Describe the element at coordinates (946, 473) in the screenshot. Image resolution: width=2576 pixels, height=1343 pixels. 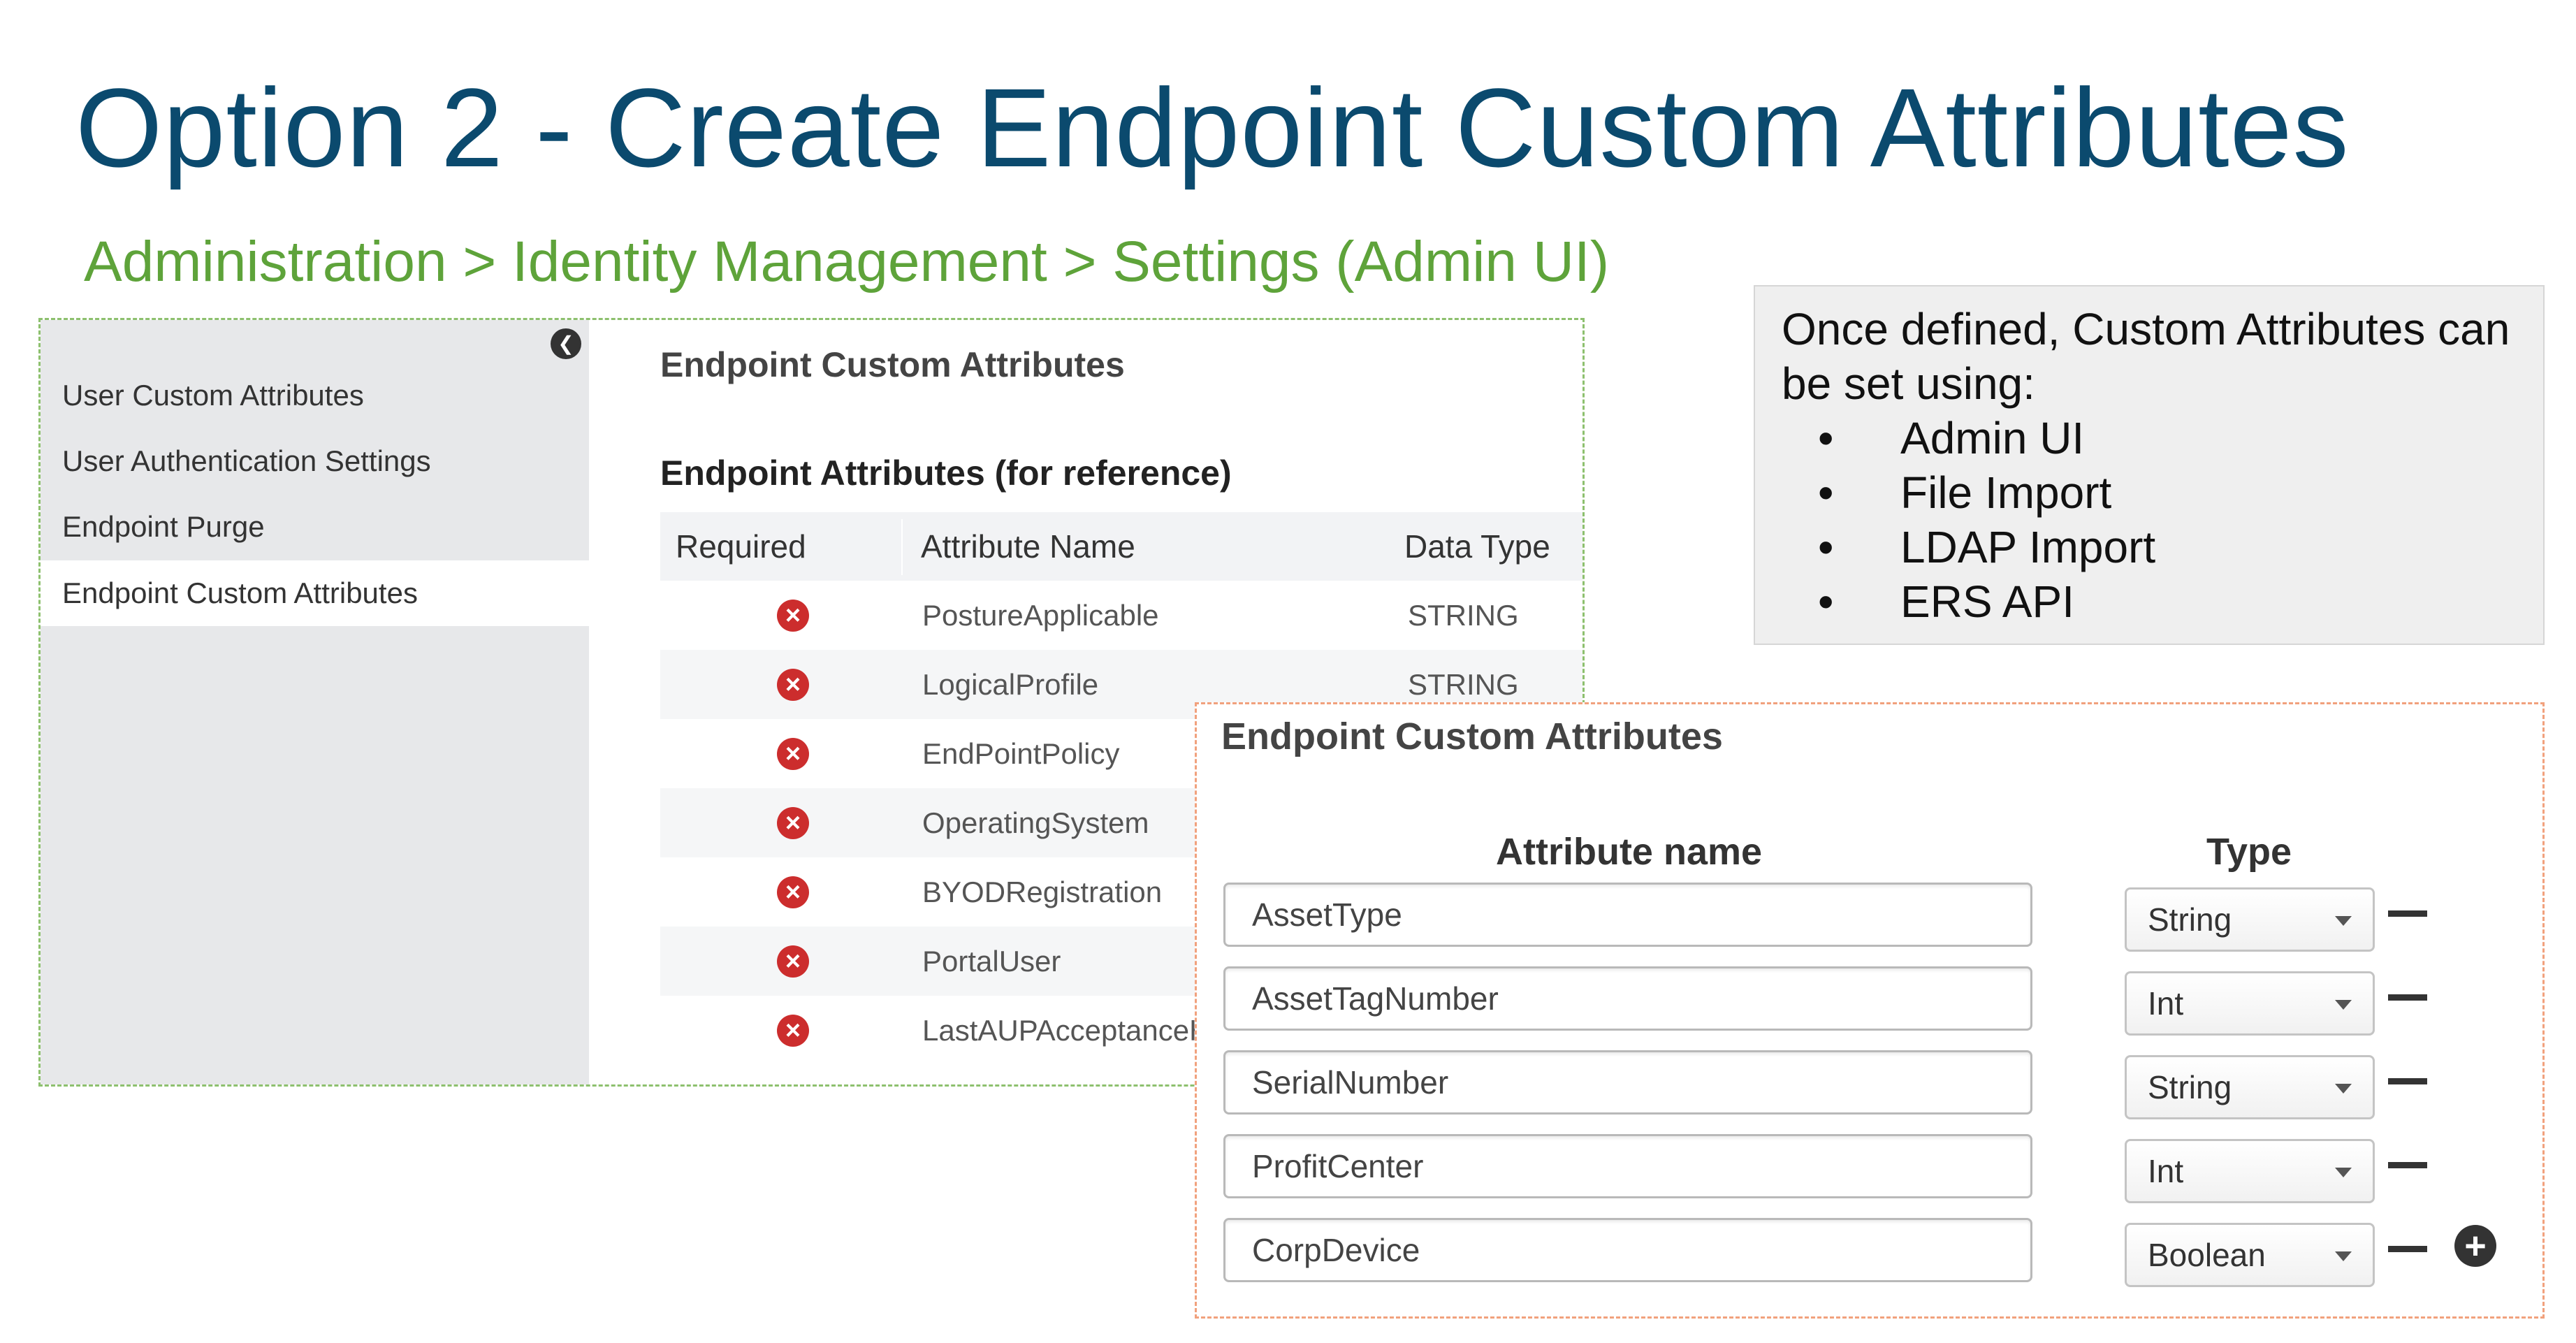
I see `reference-table-heading: Endpoint Attributes (for reference)` at that location.